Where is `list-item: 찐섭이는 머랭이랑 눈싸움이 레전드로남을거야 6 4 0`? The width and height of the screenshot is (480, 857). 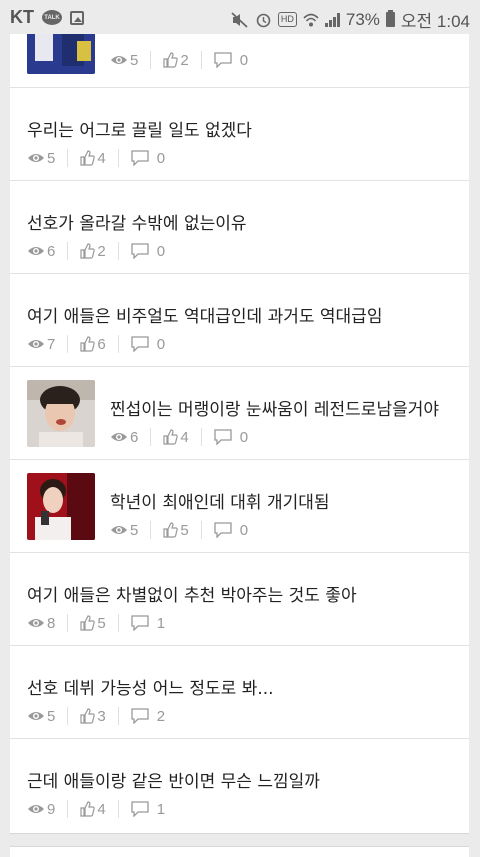
list-item: 찐섭이는 머랭이랑 눈싸움이 레전드로남을거야 6 4 0 is located at coordinates (239, 412).